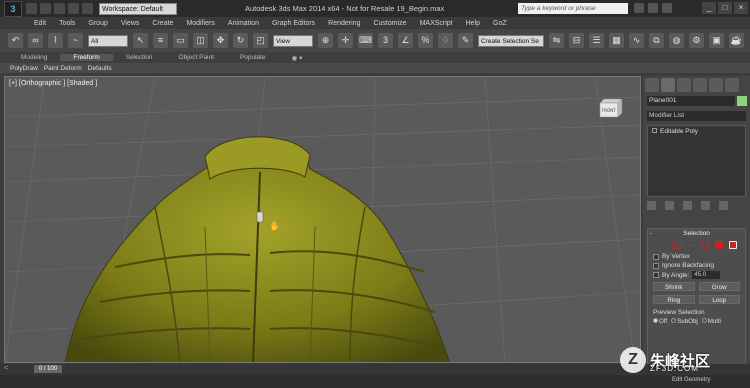  I want to click on angle-snap-icon: ∠, so click(405, 40).